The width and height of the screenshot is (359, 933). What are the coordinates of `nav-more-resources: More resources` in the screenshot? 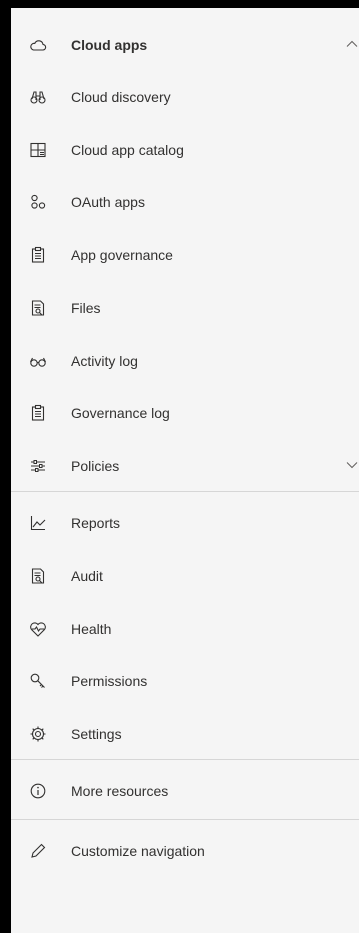 It's located at (185, 791).